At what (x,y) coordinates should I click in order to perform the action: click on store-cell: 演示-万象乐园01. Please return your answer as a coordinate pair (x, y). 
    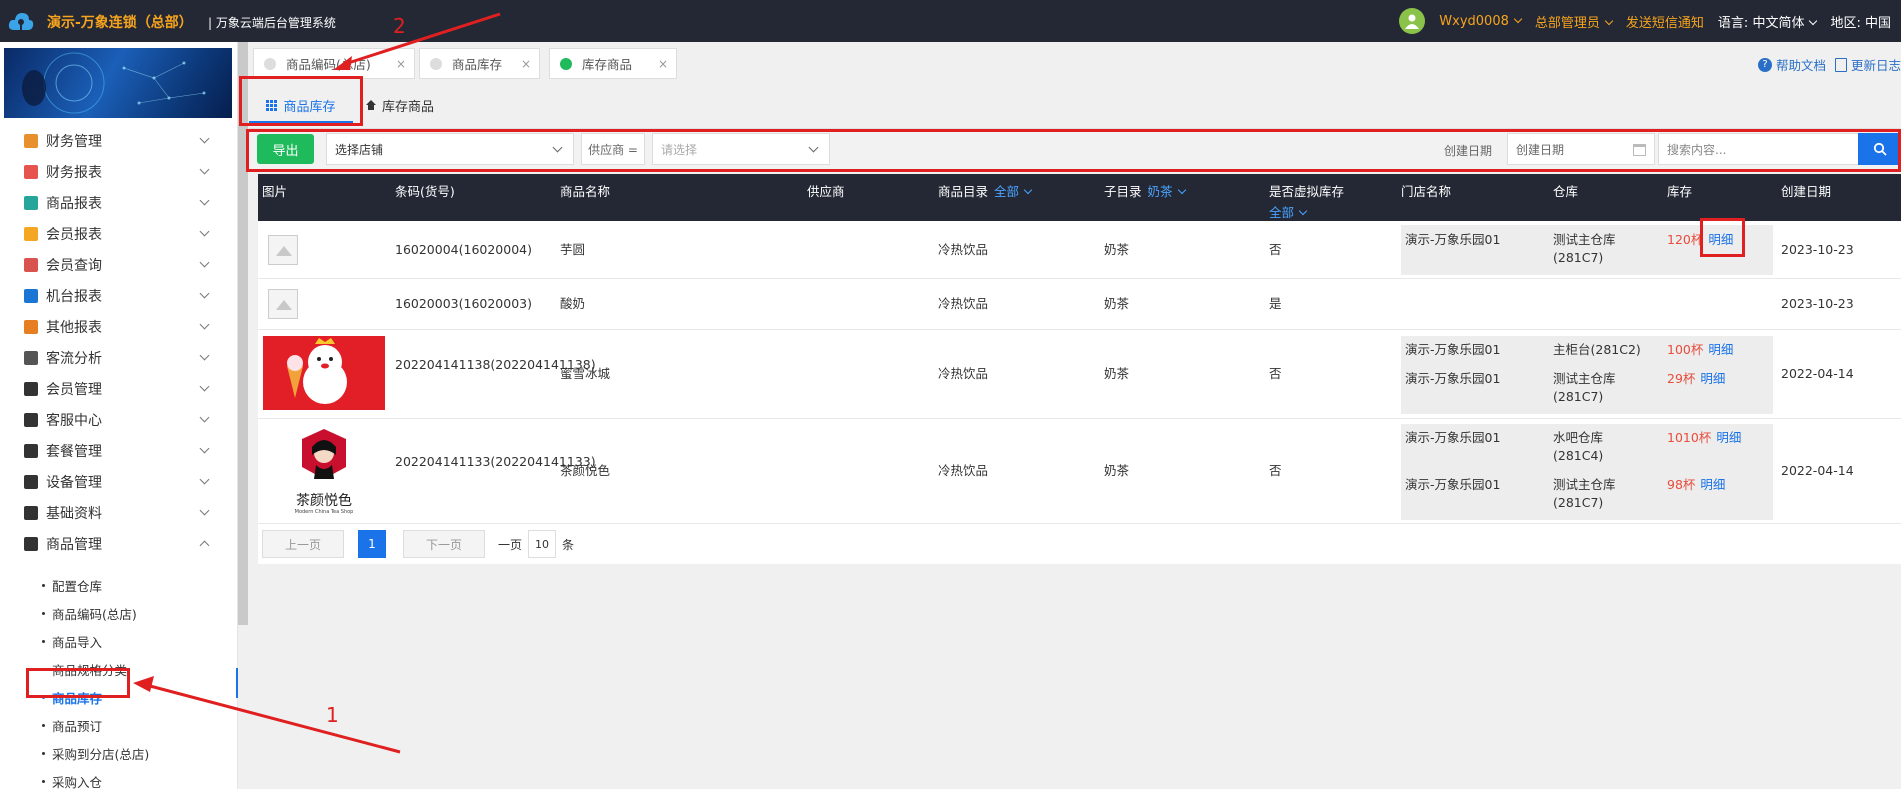
    Looking at the image, I should click on (1453, 378).